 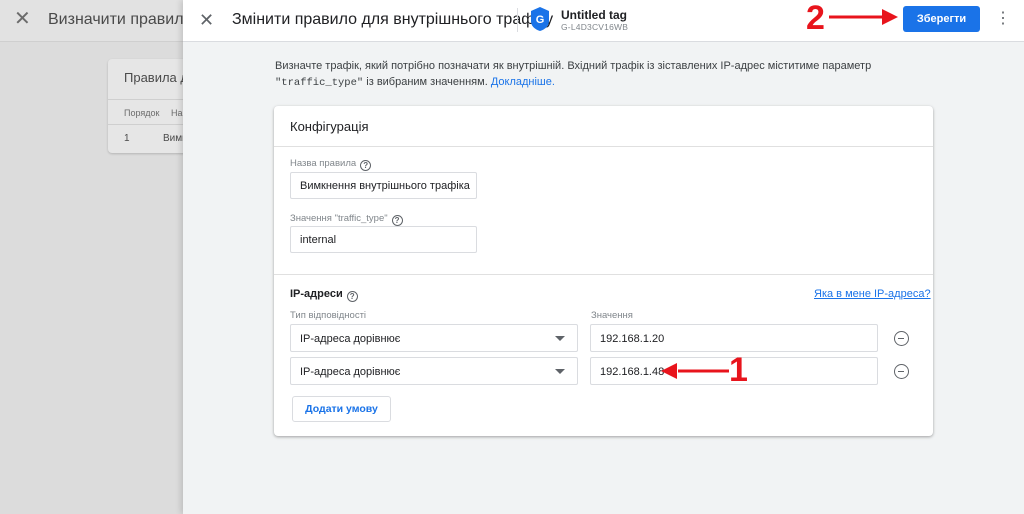 What do you see at coordinates (815, 18) in the screenshot?
I see `annotation-step-2: 2` at bounding box center [815, 18].